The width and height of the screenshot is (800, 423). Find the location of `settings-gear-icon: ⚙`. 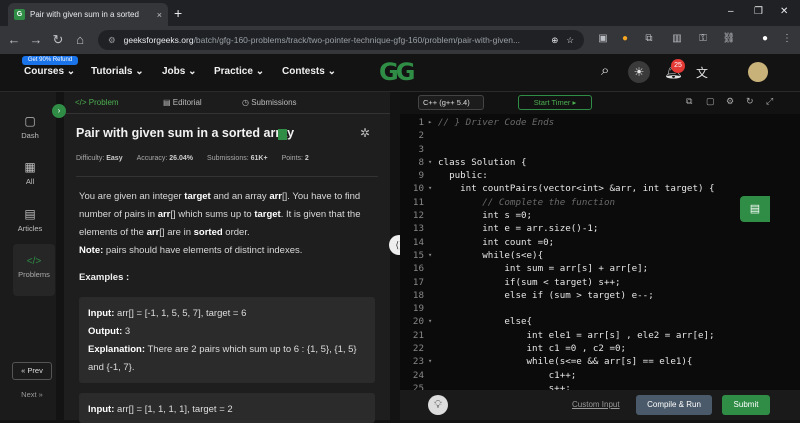

settings-gear-icon: ⚙ is located at coordinates (730, 101).